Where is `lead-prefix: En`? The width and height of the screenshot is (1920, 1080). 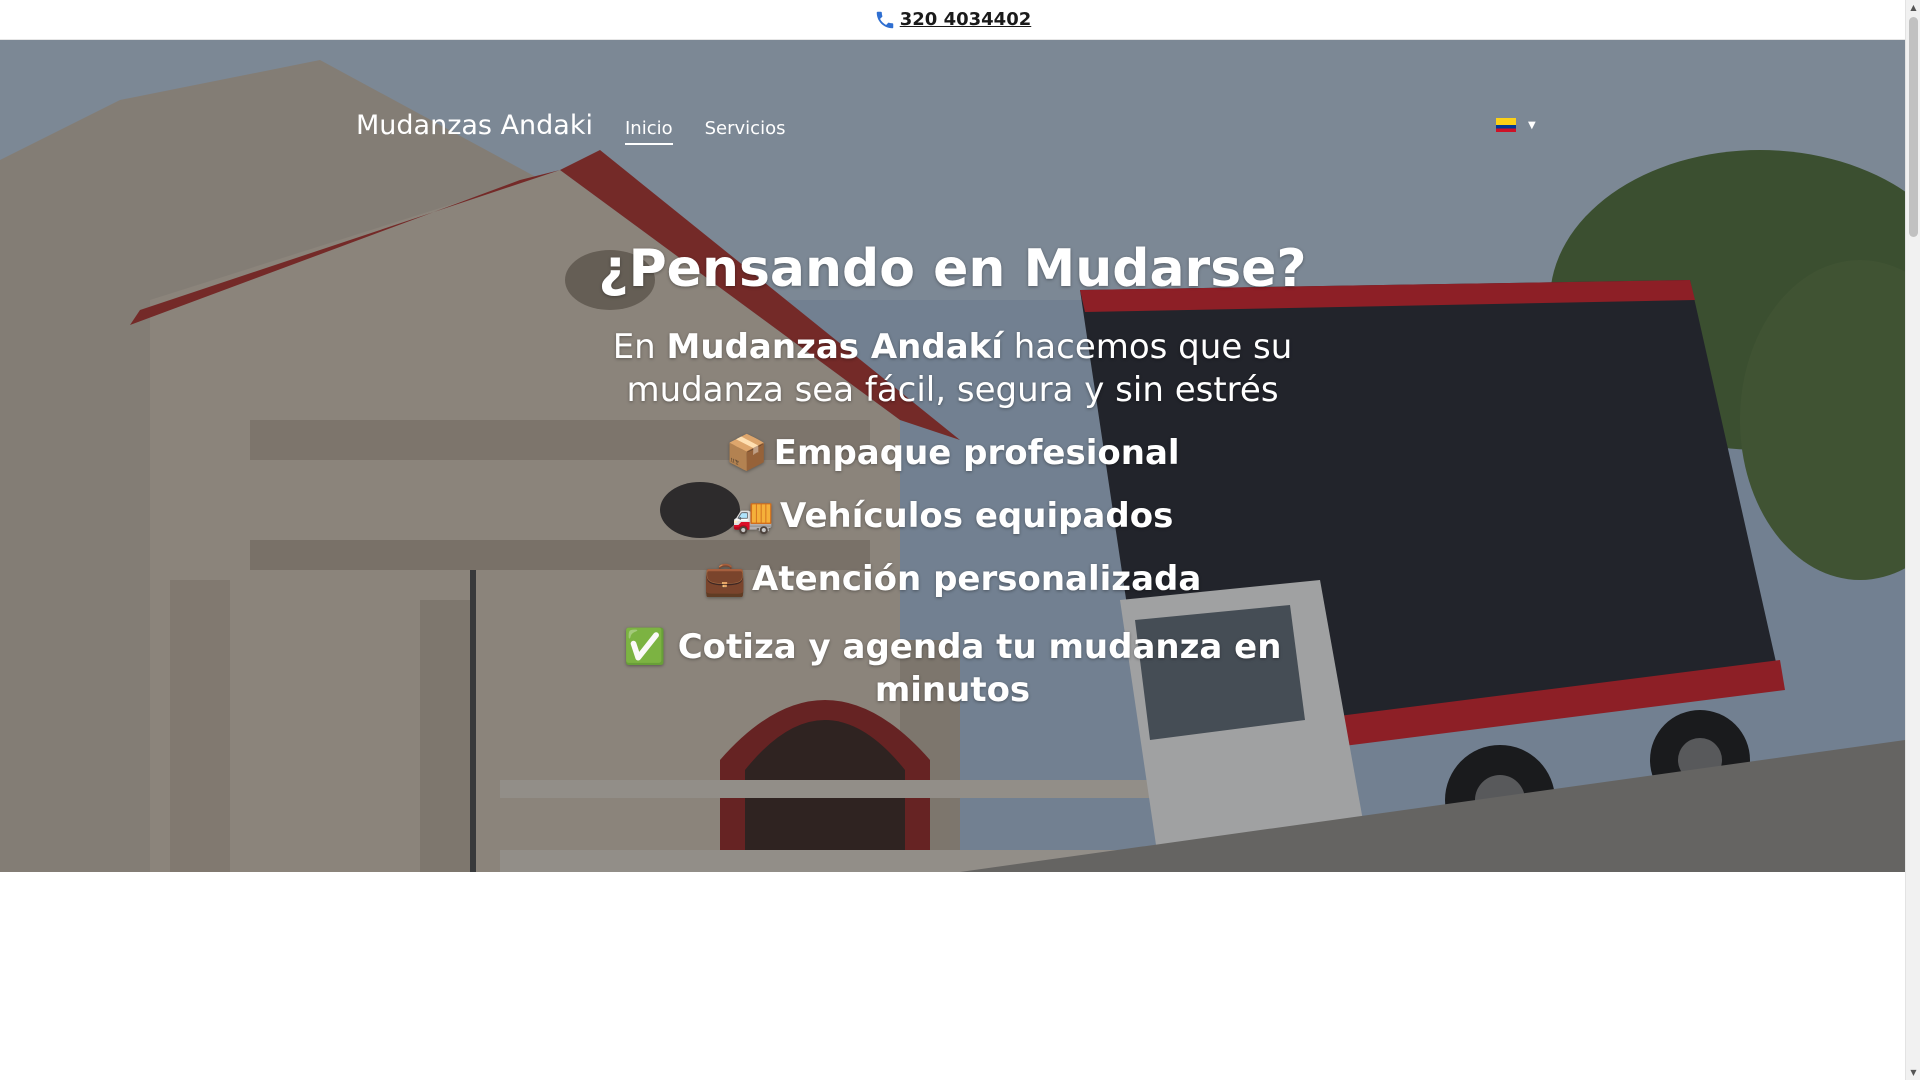 lead-prefix: En is located at coordinates (639, 346).